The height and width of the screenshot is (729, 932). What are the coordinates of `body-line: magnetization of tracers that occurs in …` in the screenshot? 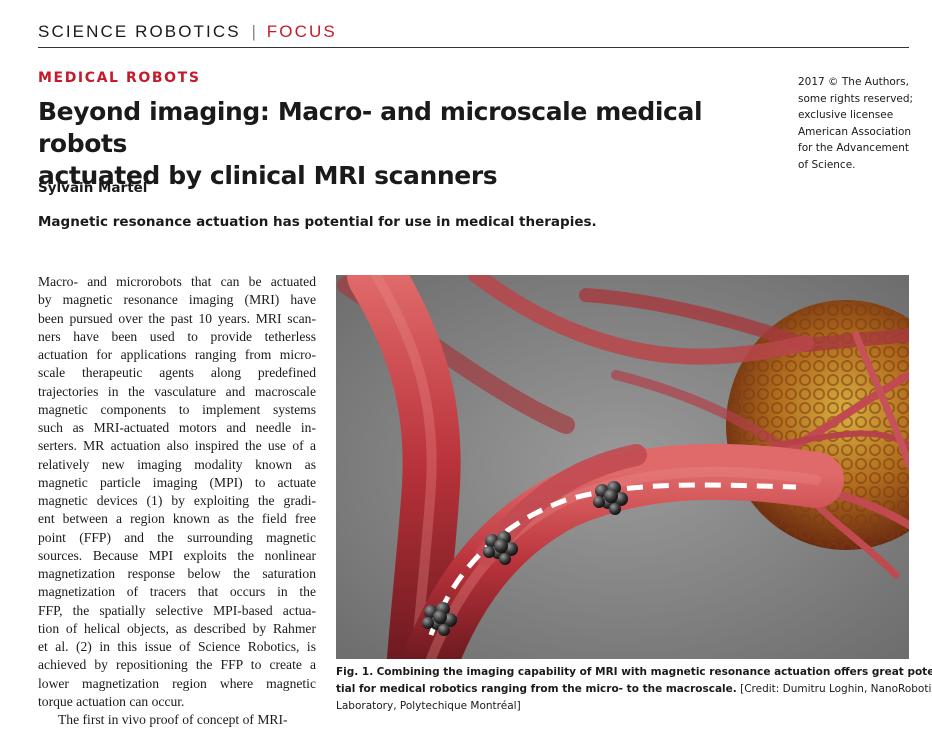 It's located at (177, 592).